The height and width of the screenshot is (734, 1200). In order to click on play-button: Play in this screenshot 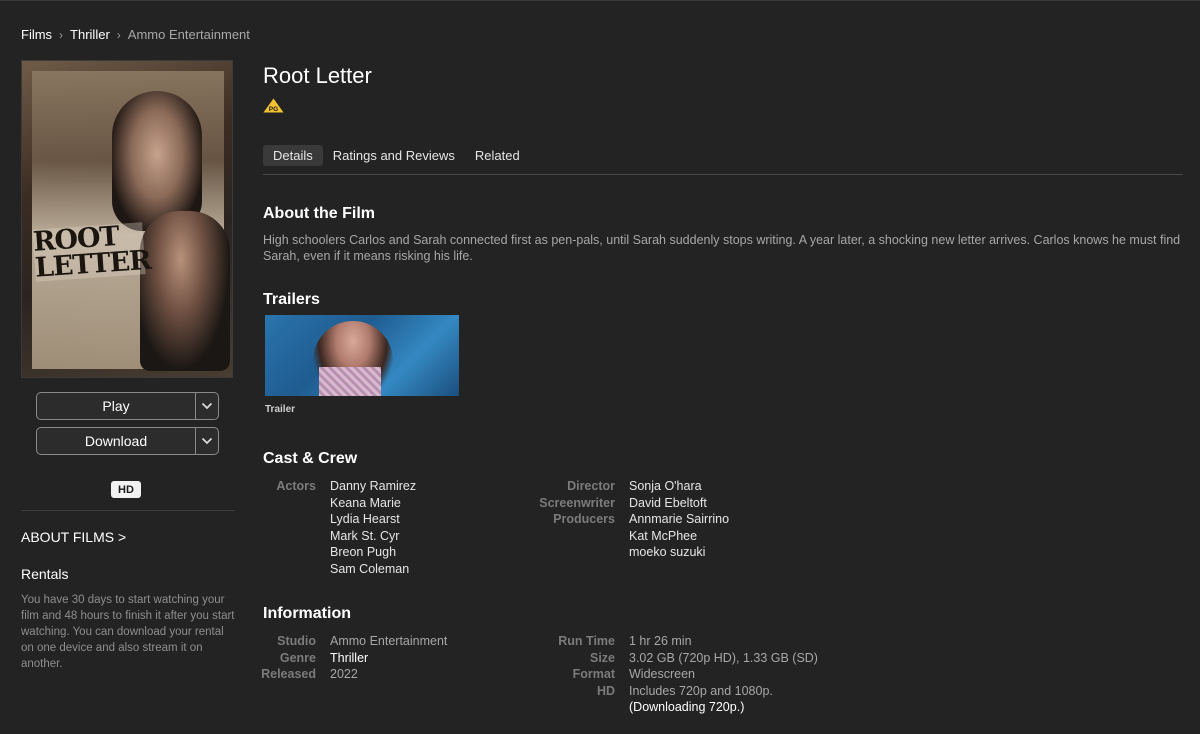, I will do `click(115, 406)`.